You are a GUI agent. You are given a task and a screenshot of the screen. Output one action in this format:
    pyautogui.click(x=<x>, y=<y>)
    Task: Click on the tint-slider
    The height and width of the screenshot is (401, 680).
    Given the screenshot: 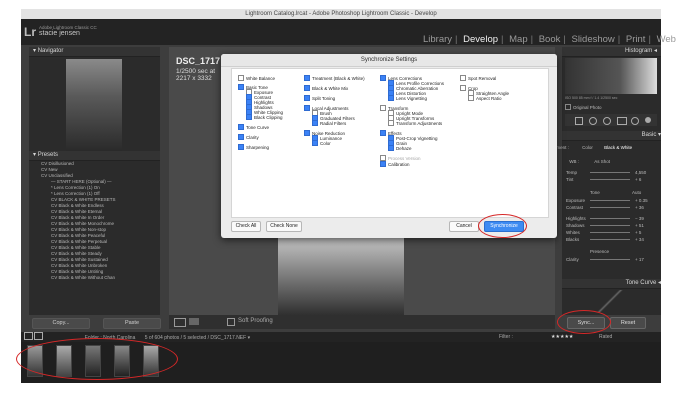 What is the action you would take?
    pyautogui.click(x=610, y=179)
    